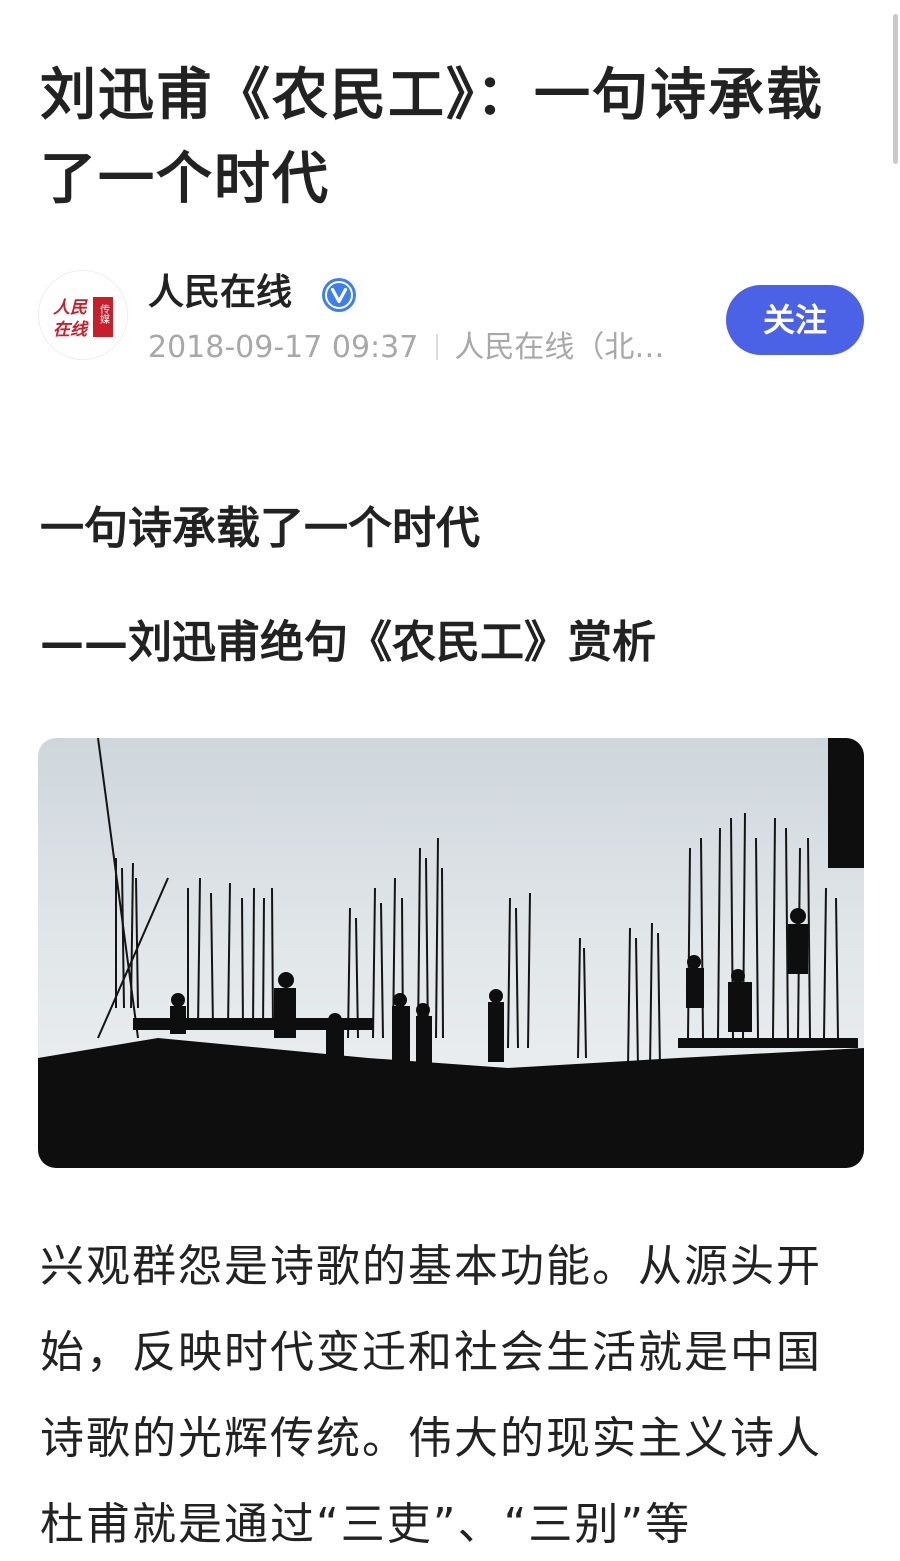 This screenshot has height=1561, width=900. What do you see at coordinates (795, 320) in the screenshot?
I see `follow-button: 关注` at bounding box center [795, 320].